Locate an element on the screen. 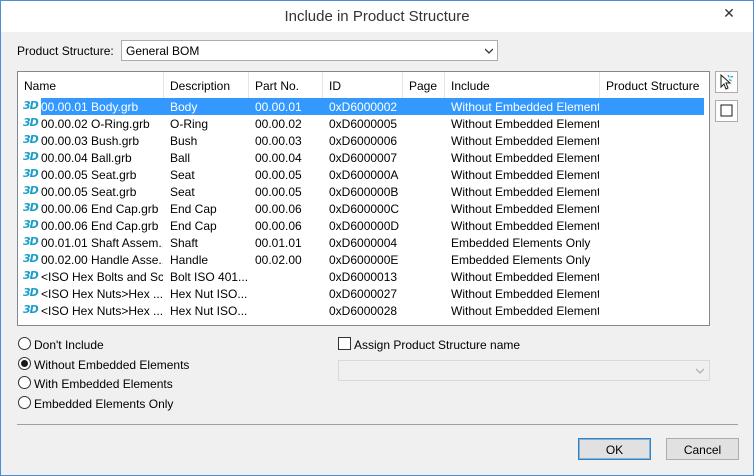 The image size is (754, 476). cell-id: 0xD6000013 is located at coordinates (363, 277).